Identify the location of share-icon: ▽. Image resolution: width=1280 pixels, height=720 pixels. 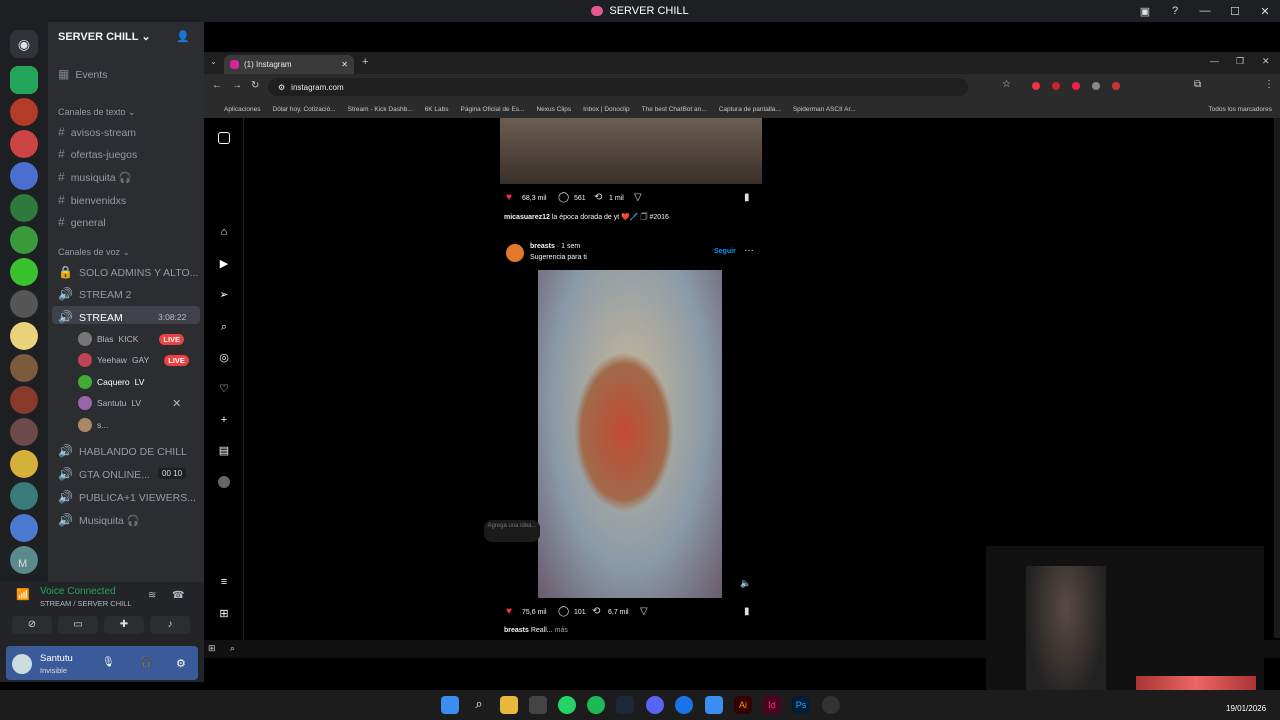
(638, 197).